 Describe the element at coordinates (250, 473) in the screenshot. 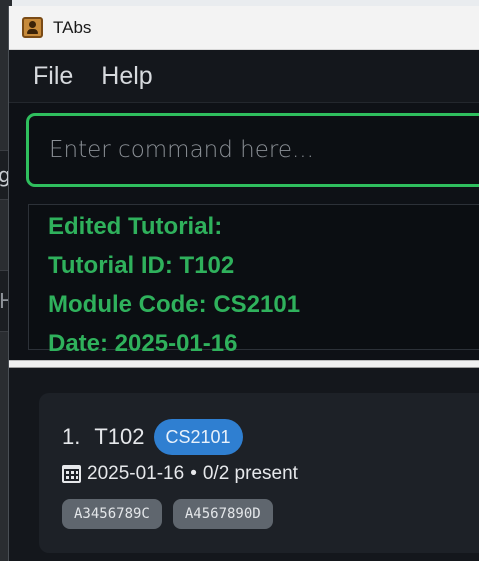

I see `attendance-count: 0/2 present` at that location.